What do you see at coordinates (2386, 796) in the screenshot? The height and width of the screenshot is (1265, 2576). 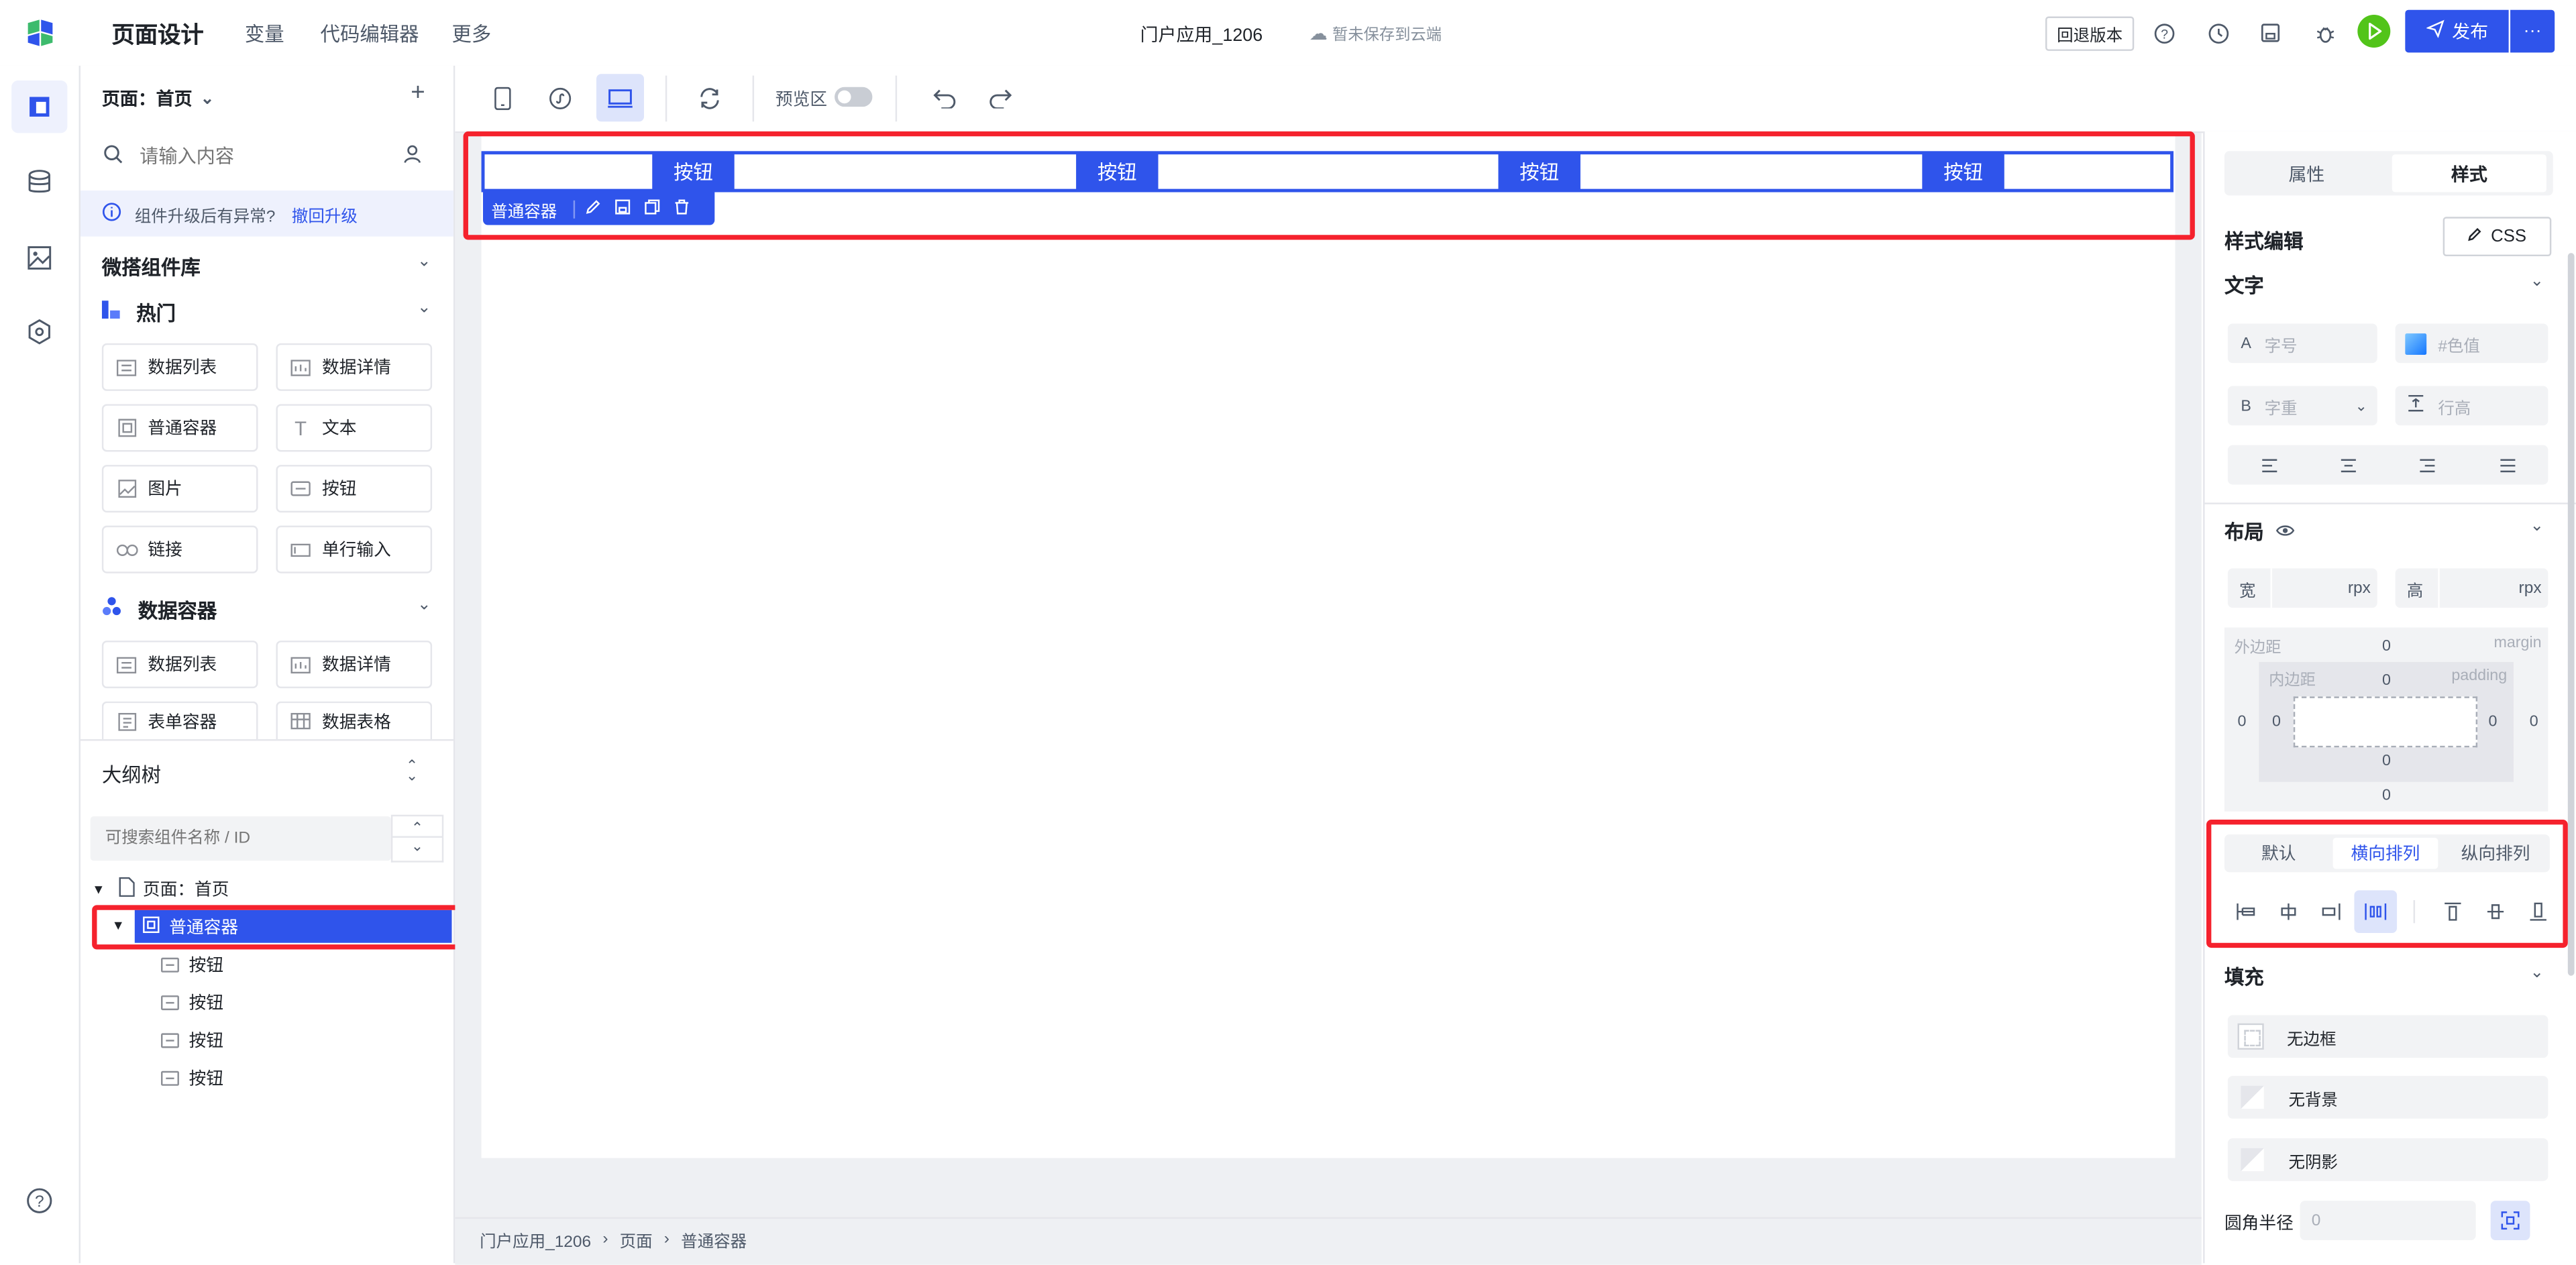 I see `margin-bottom-value: 0` at bounding box center [2386, 796].